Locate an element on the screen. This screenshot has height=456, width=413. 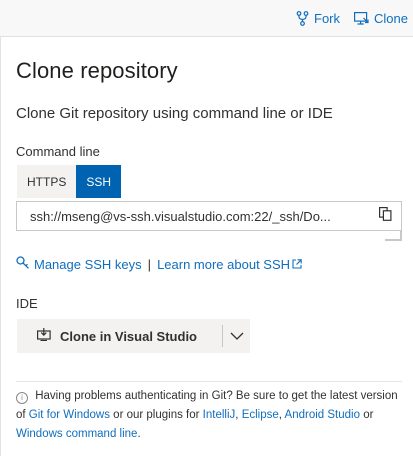
command-line-label: Command line is located at coordinates (58, 151).